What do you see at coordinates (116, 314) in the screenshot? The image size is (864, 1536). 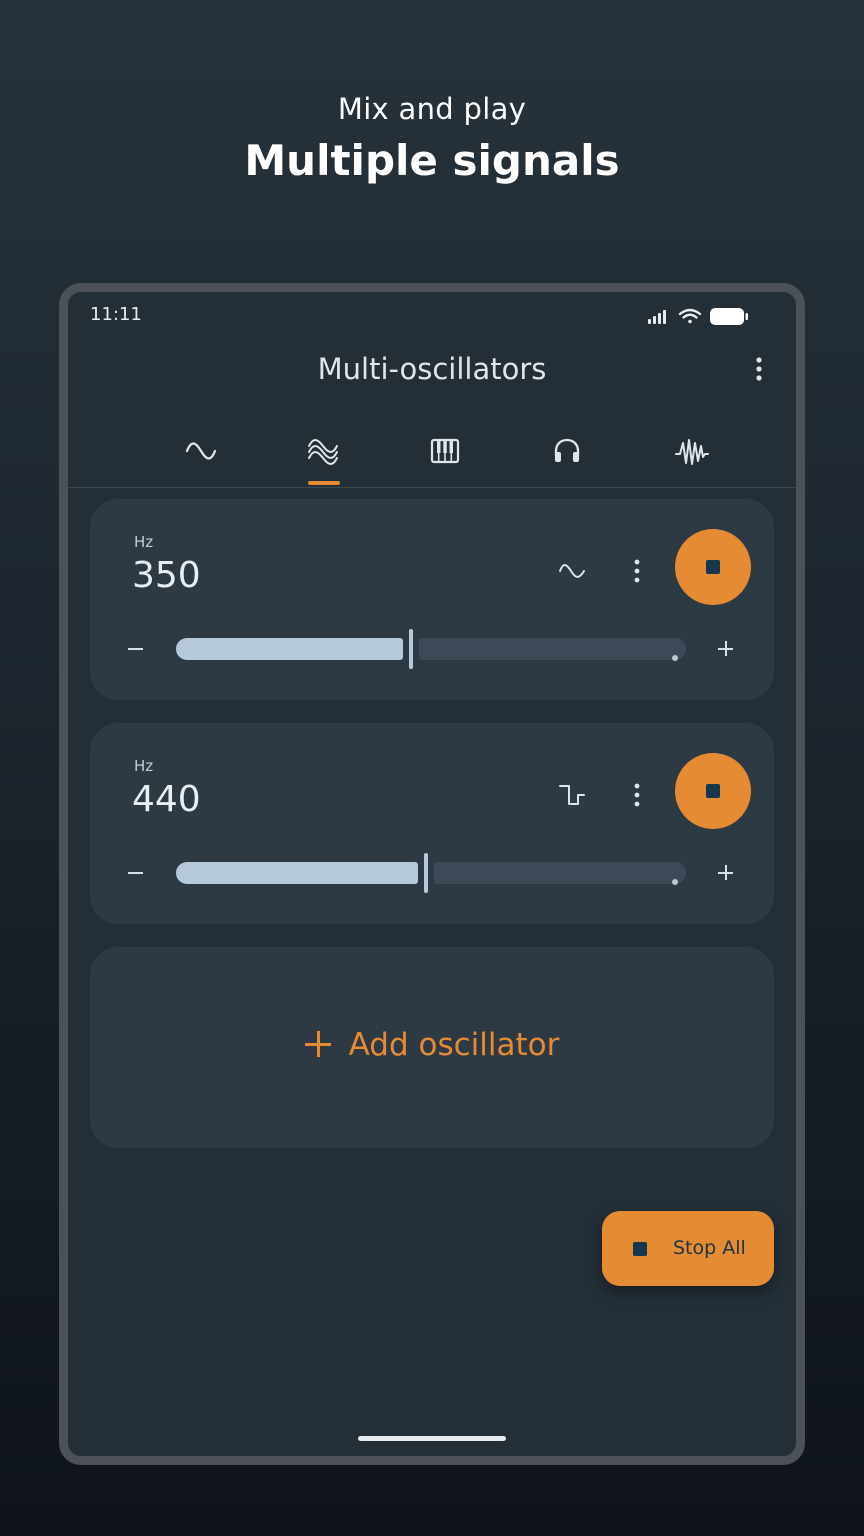 I see `status-time: 11:11` at bounding box center [116, 314].